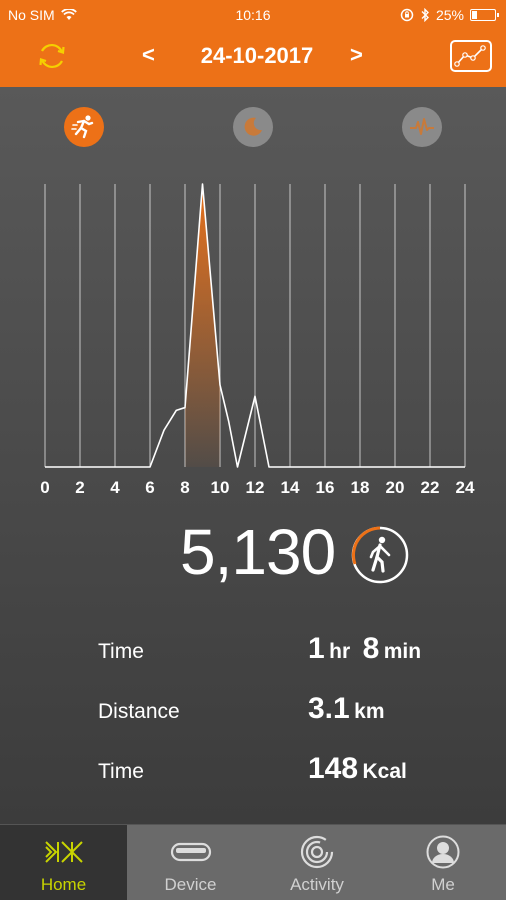  What do you see at coordinates (369, 711) in the screenshot?
I see `distance-unit: km` at bounding box center [369, 711].